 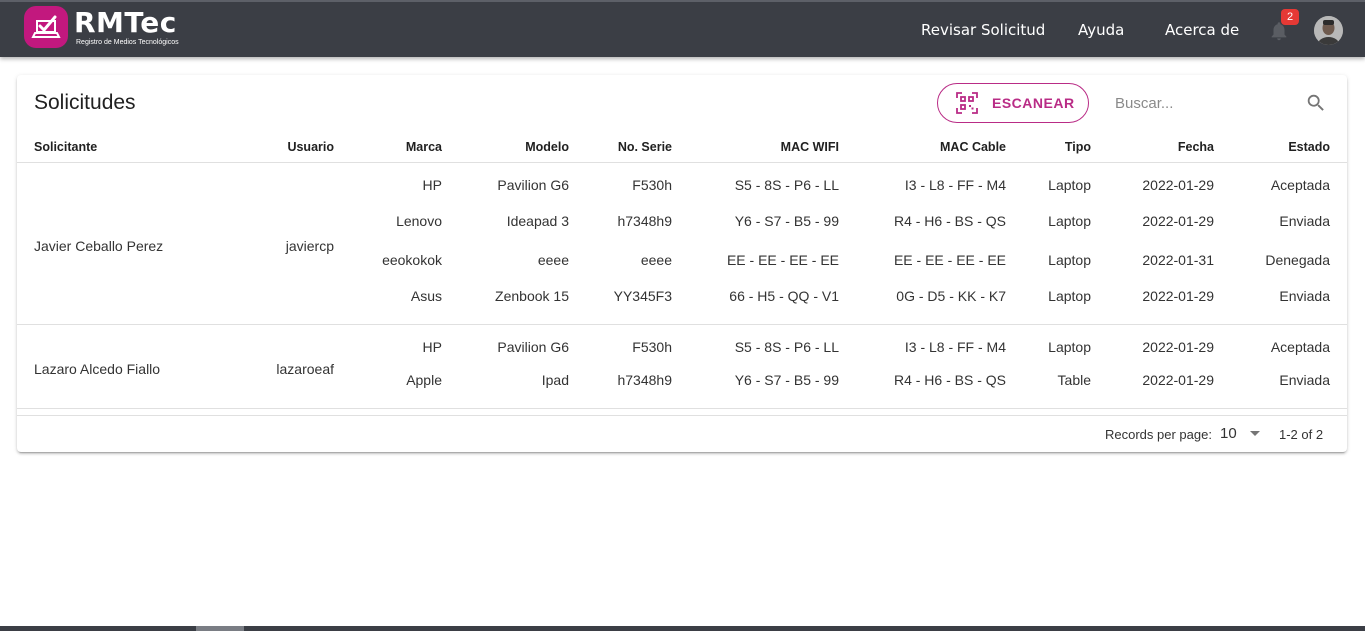 I want to click on cell-usuario: javiercp, so click(x=299, y=243).